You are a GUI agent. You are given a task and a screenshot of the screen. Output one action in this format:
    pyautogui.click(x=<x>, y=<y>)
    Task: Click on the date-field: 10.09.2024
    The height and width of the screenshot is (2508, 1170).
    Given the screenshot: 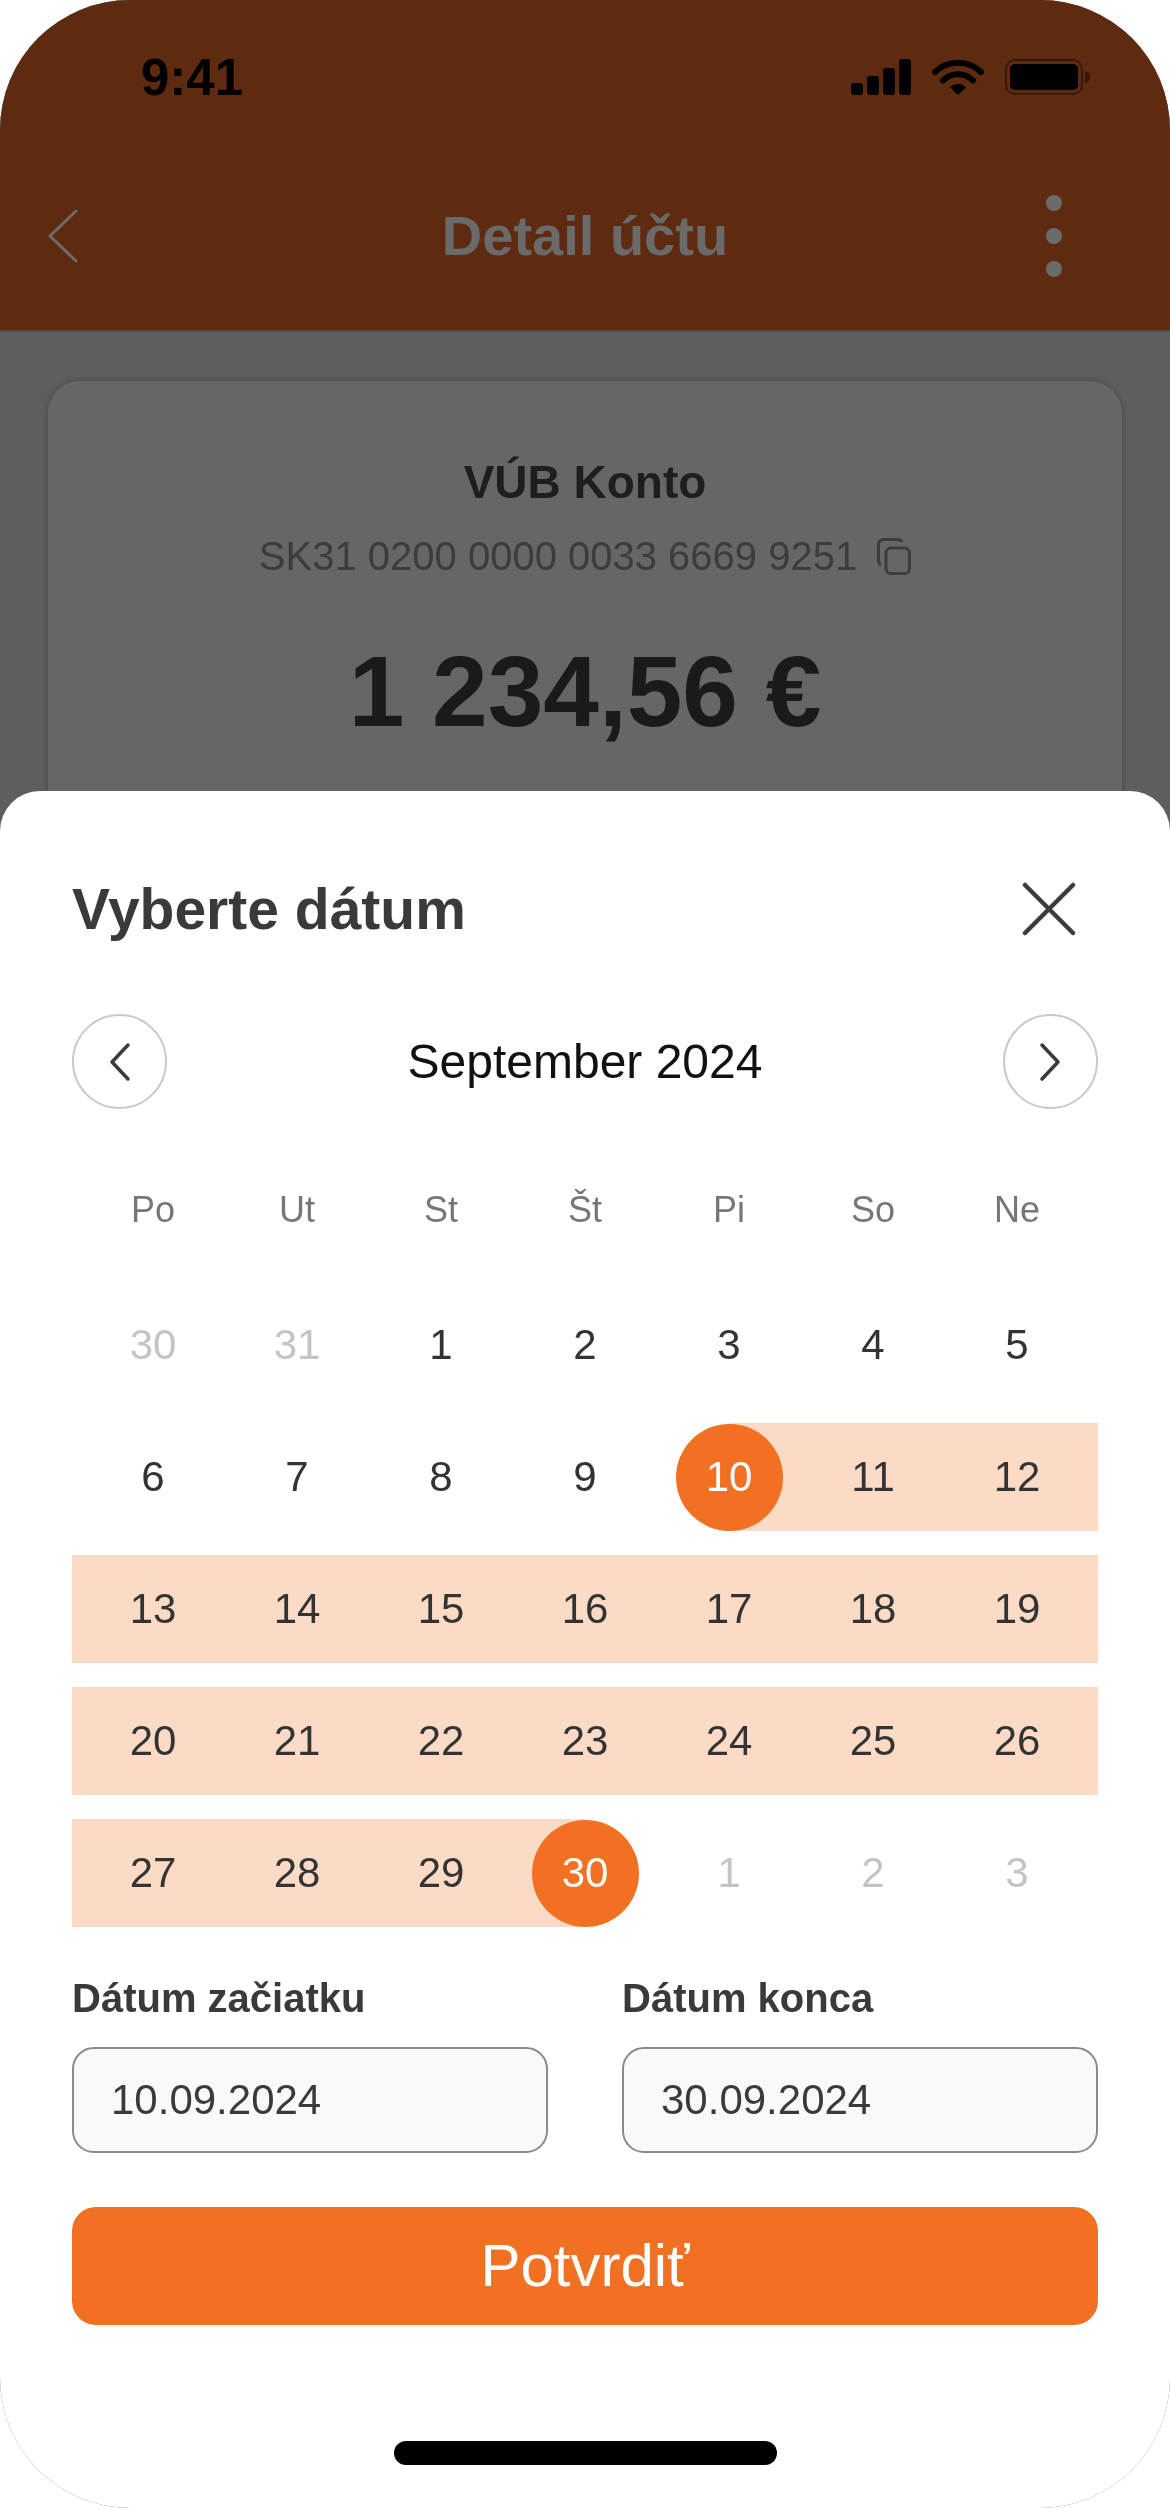 What is the action you would take?
    pyautogui.click(x=310, y=2100)
    